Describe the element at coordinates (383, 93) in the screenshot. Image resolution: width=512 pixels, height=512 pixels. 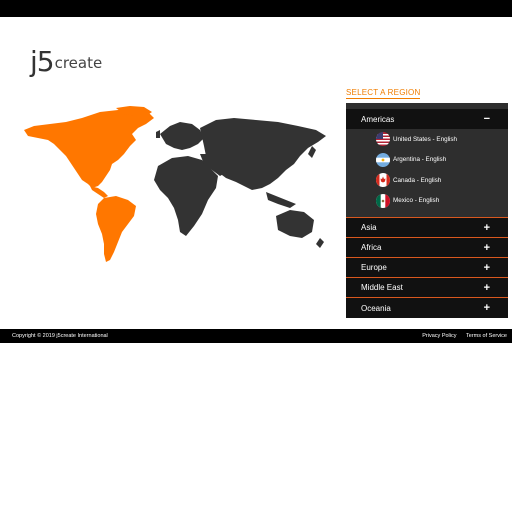
I see `select-region-title: SELECT A REGION` at that location.